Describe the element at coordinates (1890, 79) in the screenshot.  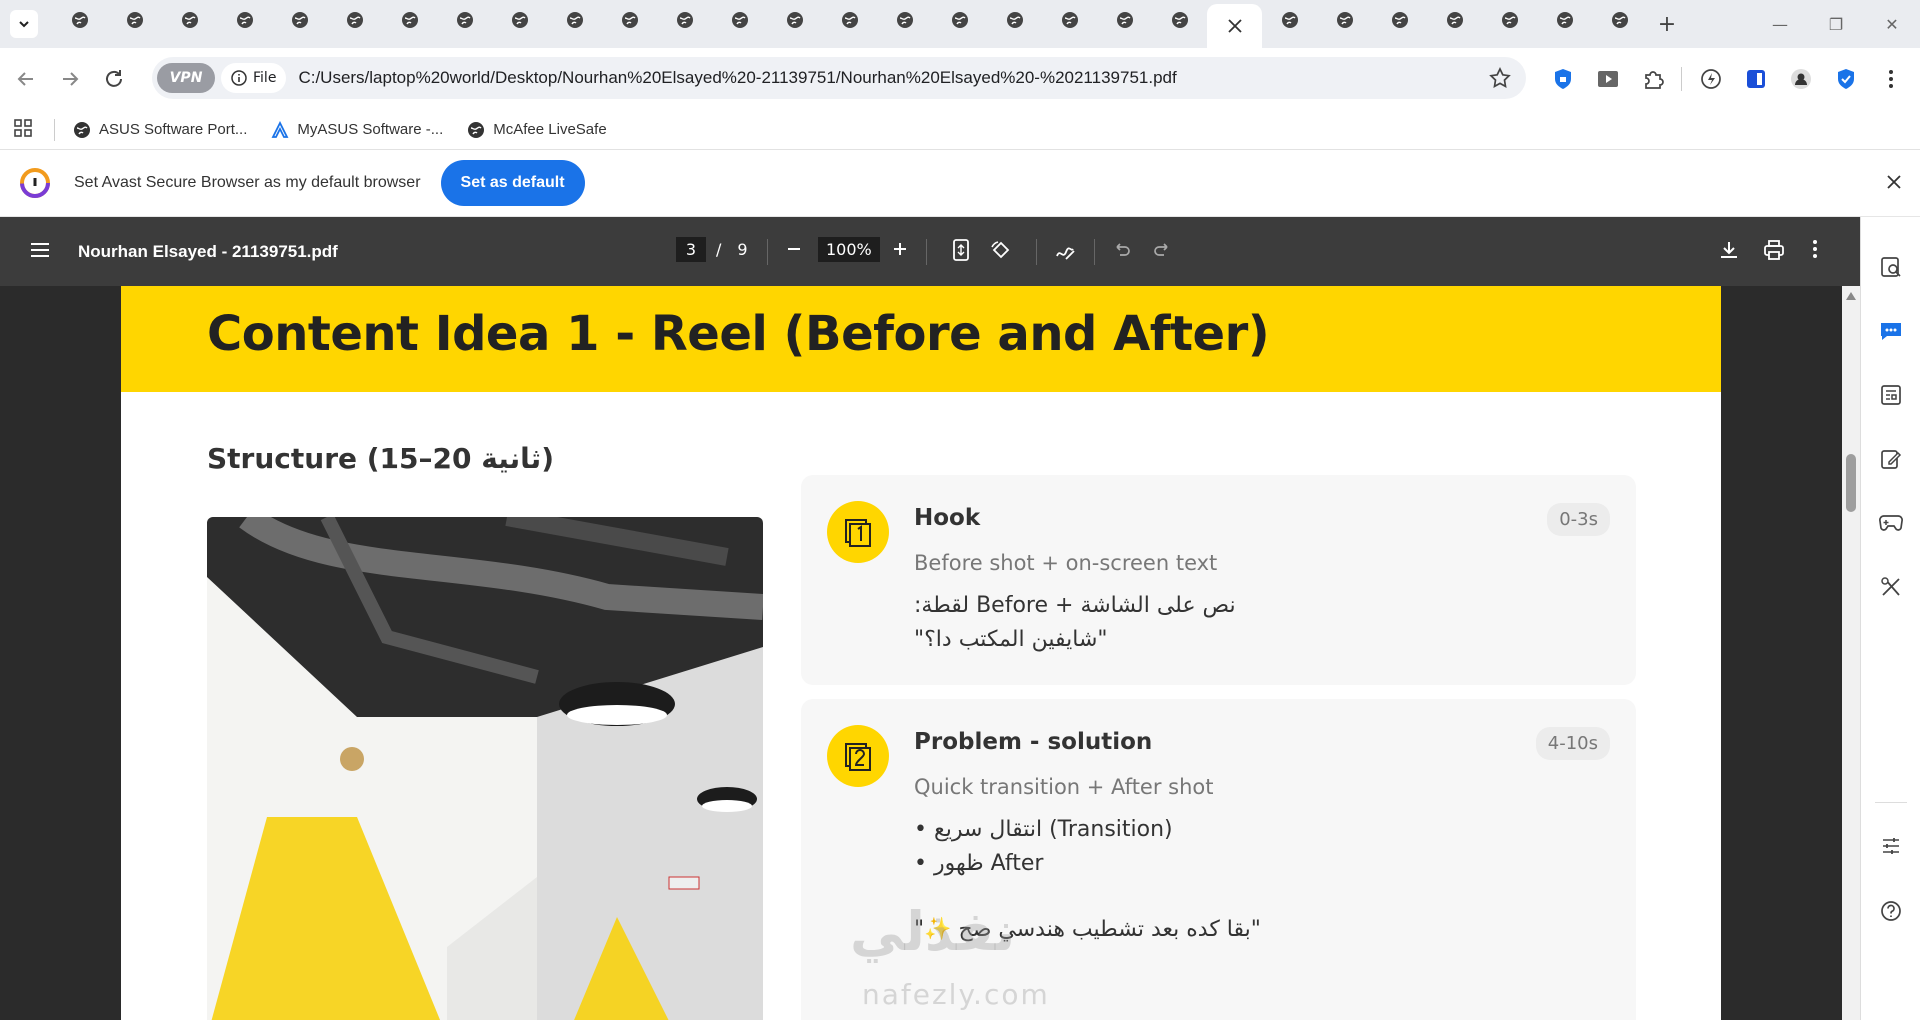
I see `menu-button` at that location.